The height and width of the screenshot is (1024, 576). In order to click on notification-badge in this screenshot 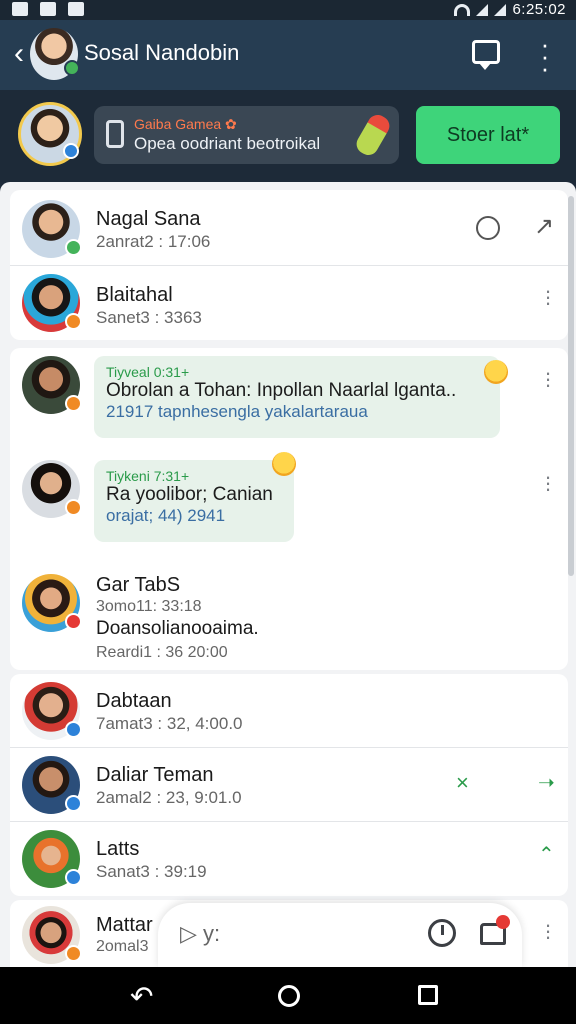, I will do `click(503, 922)`.